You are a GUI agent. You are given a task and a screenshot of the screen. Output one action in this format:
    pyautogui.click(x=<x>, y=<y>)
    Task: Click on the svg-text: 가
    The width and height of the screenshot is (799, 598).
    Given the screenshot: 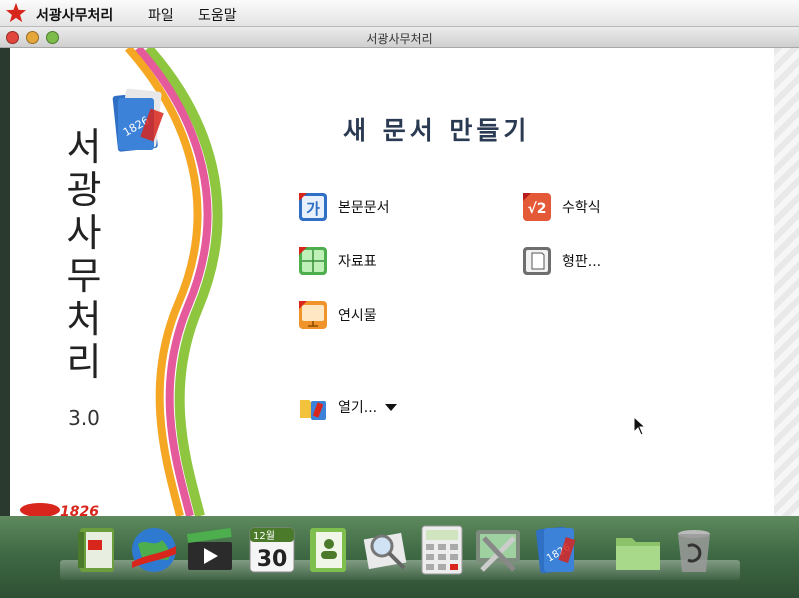 What is the action you would take?
    pyautogui.click(x=313, y=209)
    